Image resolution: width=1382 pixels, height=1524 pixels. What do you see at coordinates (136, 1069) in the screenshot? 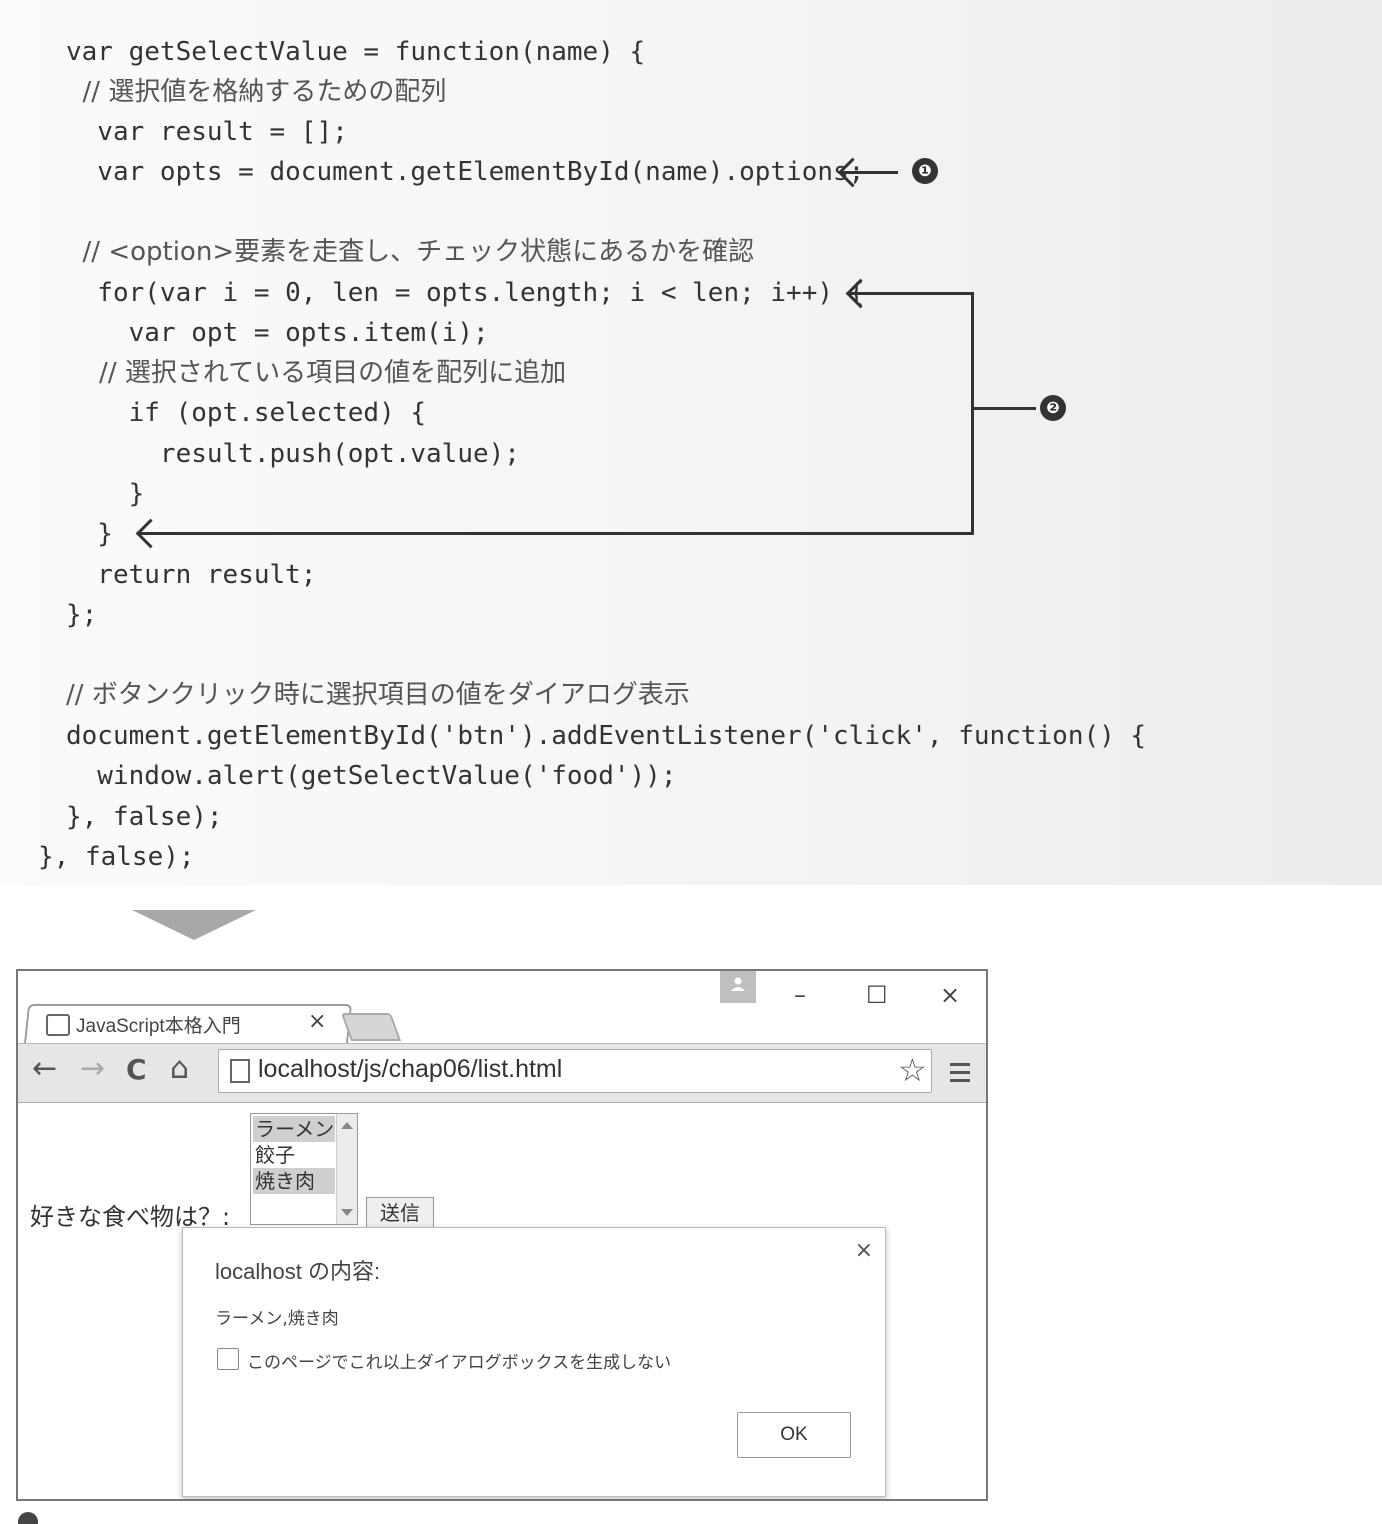
I see `reload-button: C` at bounding box center [136, 1069].